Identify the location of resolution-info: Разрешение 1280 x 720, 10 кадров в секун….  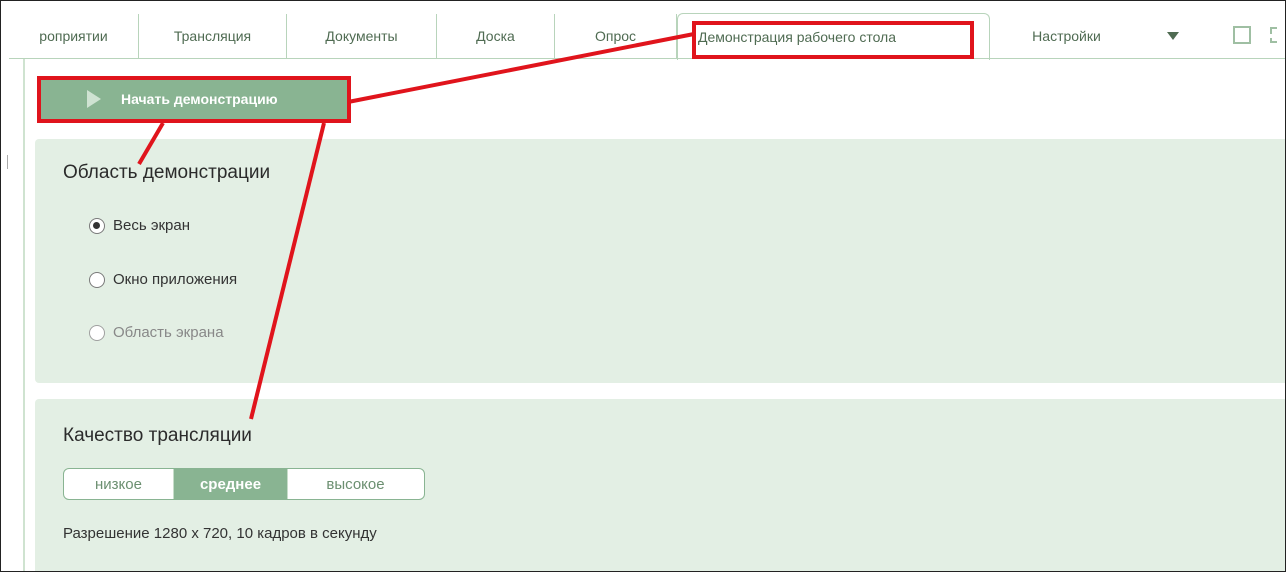
(220, 533).